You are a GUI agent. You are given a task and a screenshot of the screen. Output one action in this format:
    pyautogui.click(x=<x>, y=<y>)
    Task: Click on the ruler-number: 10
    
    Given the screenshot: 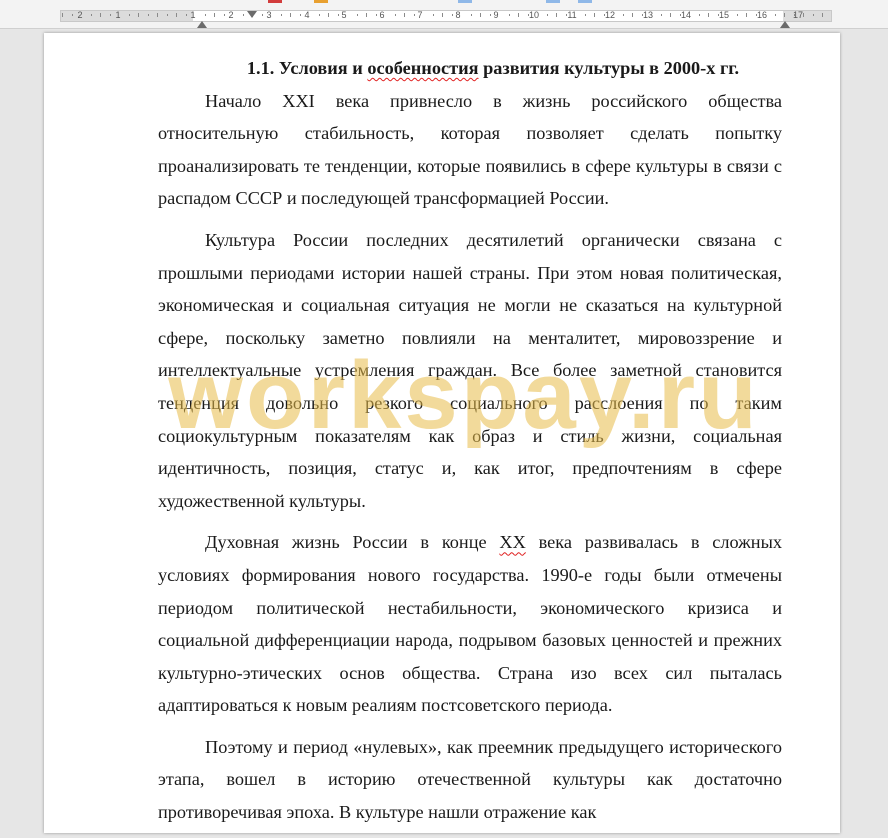 What is the action you would take?
    pyautogui.click(x=533, y=15)
    